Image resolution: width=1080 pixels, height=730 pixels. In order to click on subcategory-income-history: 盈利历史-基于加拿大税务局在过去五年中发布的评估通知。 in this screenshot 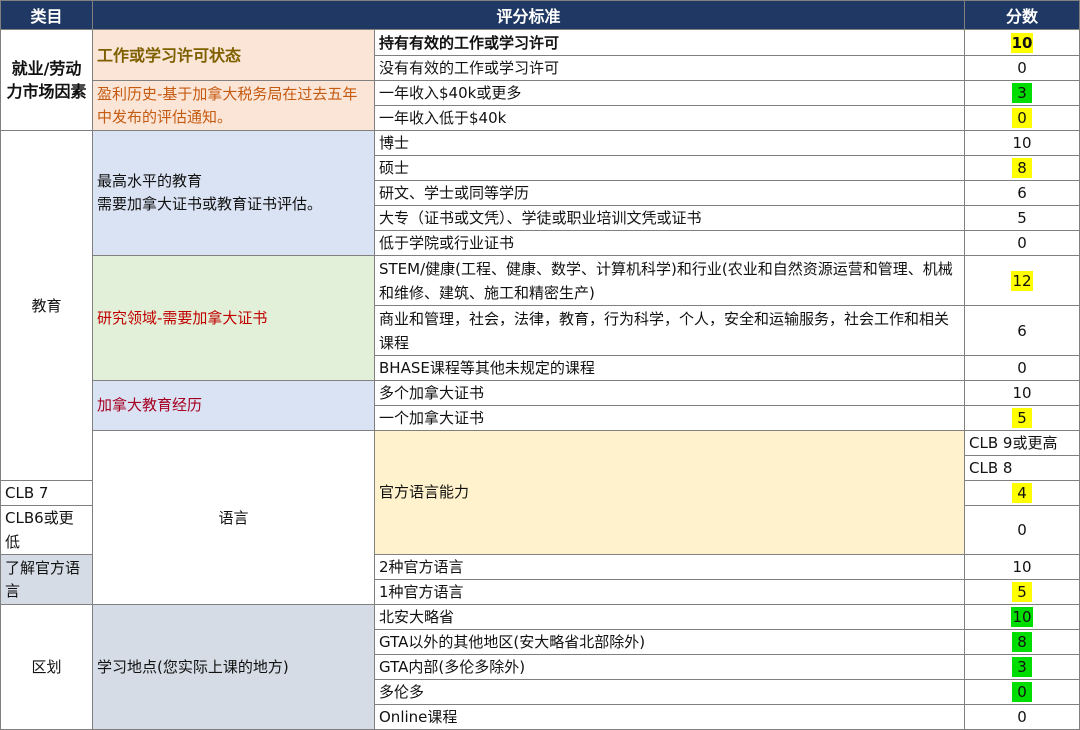, I will do `click(233, 105)`.